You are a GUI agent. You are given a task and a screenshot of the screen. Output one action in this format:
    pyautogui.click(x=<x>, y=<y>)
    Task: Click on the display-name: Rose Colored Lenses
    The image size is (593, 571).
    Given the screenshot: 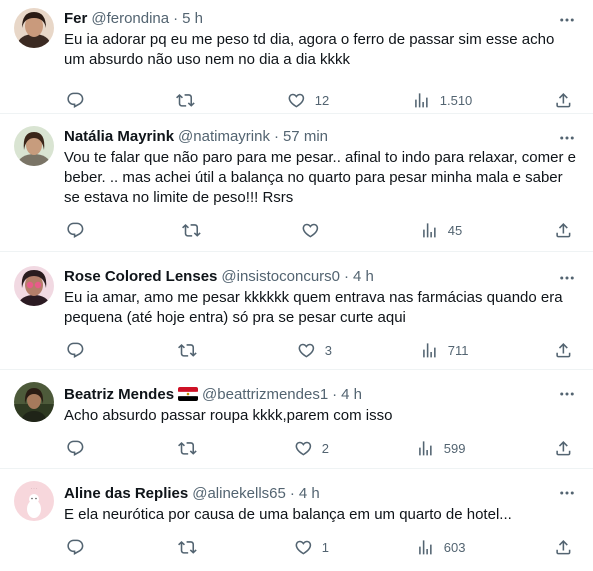 What is the action you would take?
    pyautogui.click(x=140, y=276)
    